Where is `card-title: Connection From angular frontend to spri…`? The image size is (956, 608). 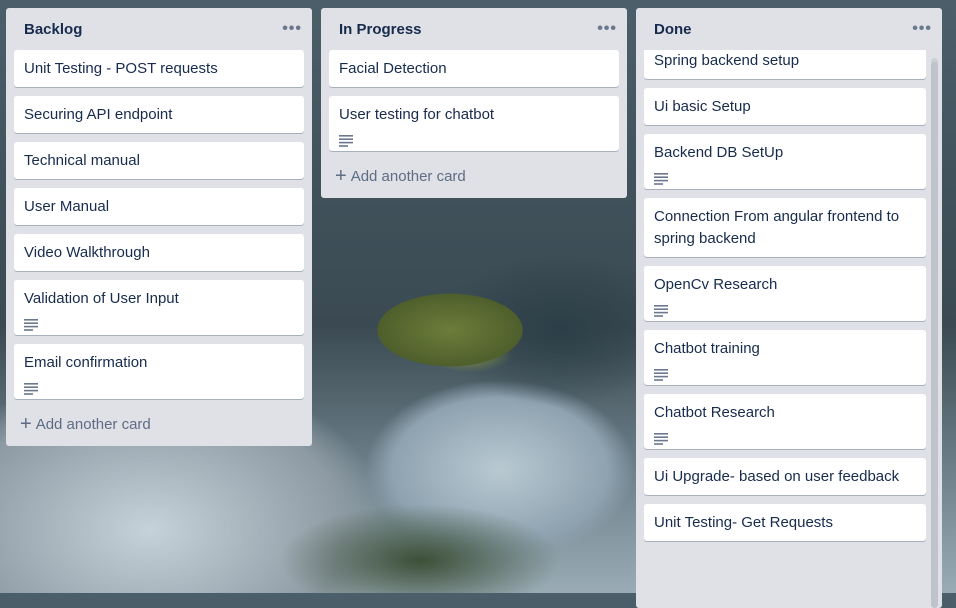 card-title: Connection From angular frontend to spri… is located at coordinates (777, 227).